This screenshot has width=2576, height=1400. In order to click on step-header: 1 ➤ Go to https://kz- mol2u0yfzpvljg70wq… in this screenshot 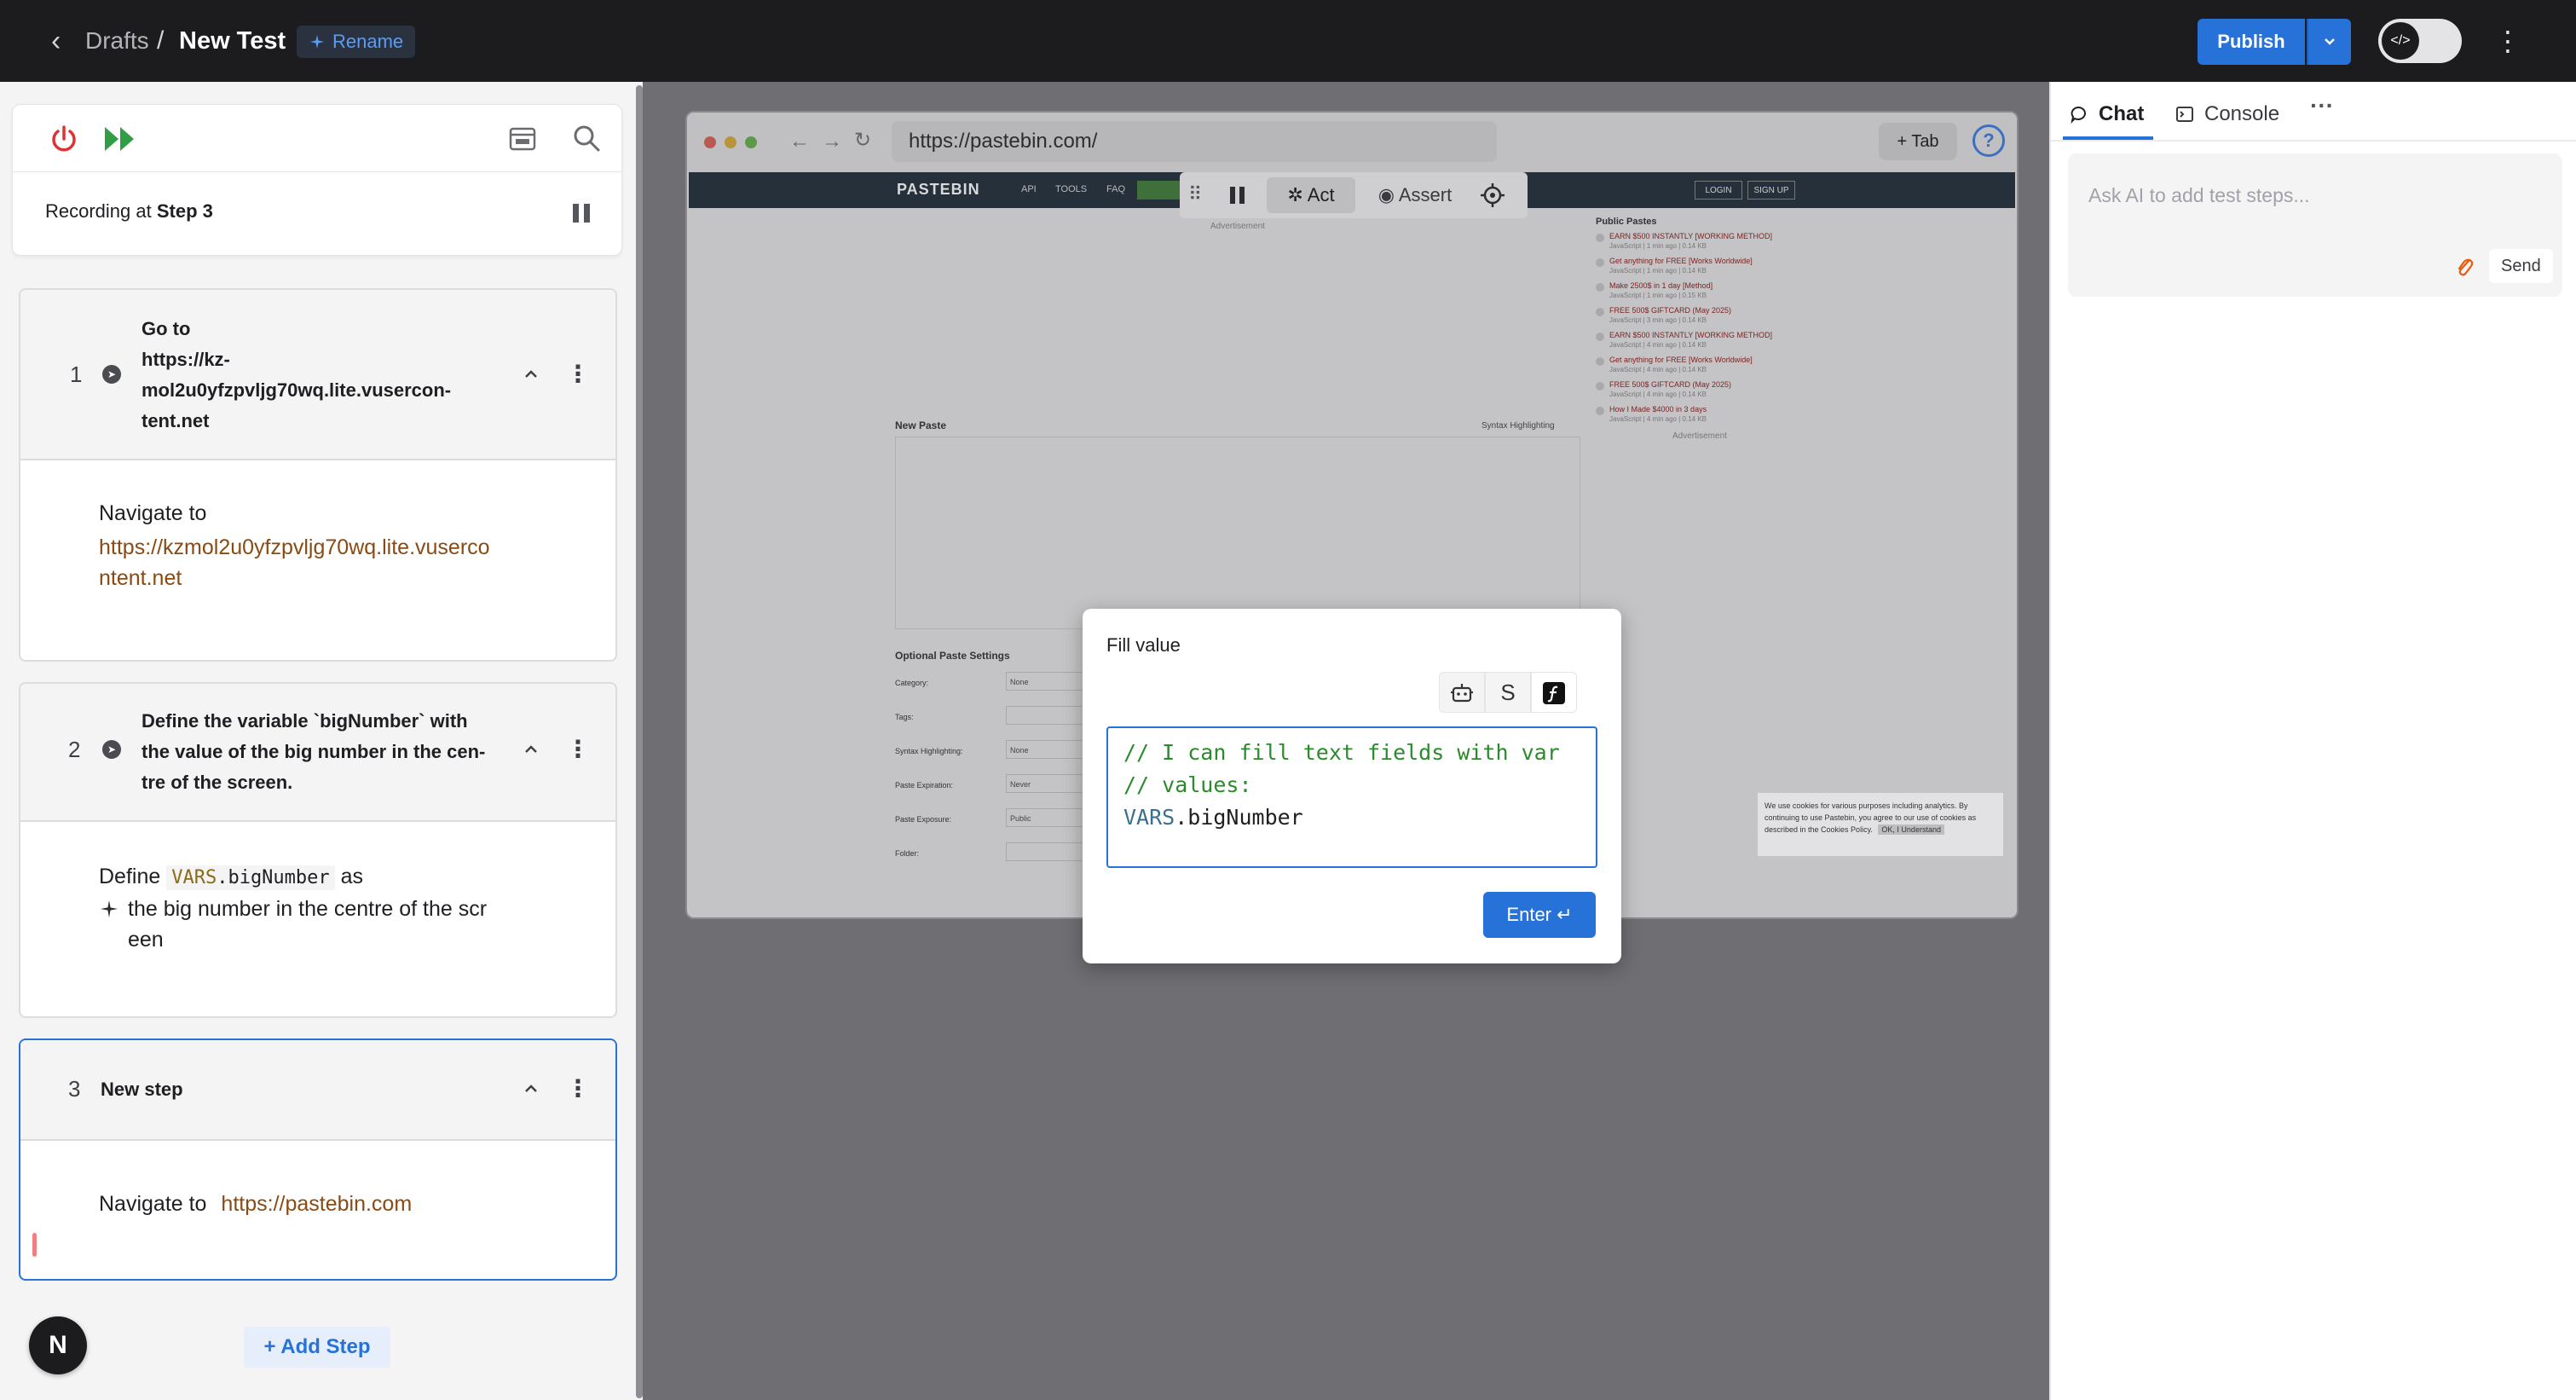, I will do `click(317, 375)`.